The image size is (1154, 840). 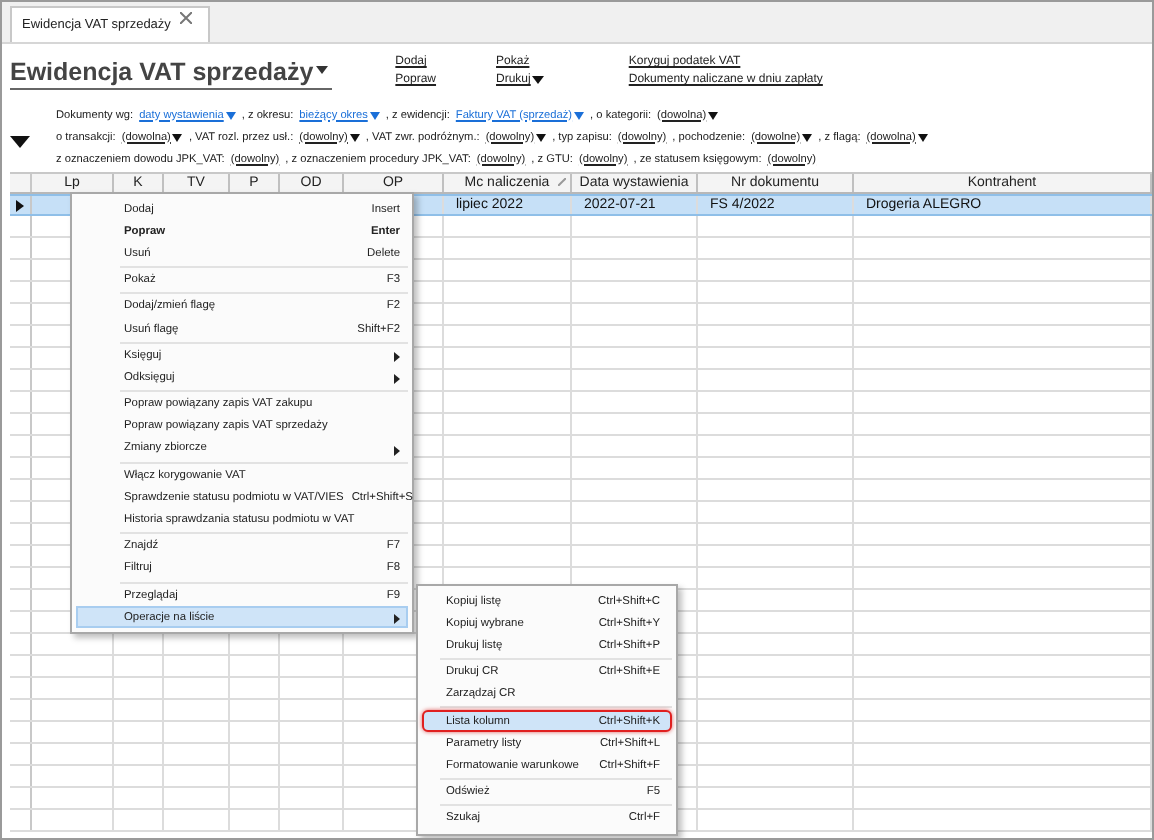 What do you see at coordinates (186, 18) in the screenshot?
I see `close-icon` at bounding box center [186, 18].